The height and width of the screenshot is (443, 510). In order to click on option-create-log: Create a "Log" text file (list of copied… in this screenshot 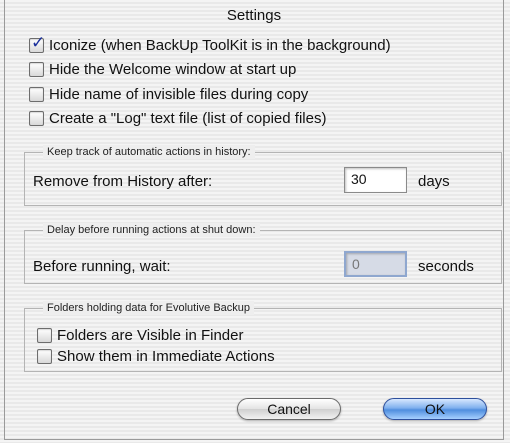, I will do `click(177, 118)`.